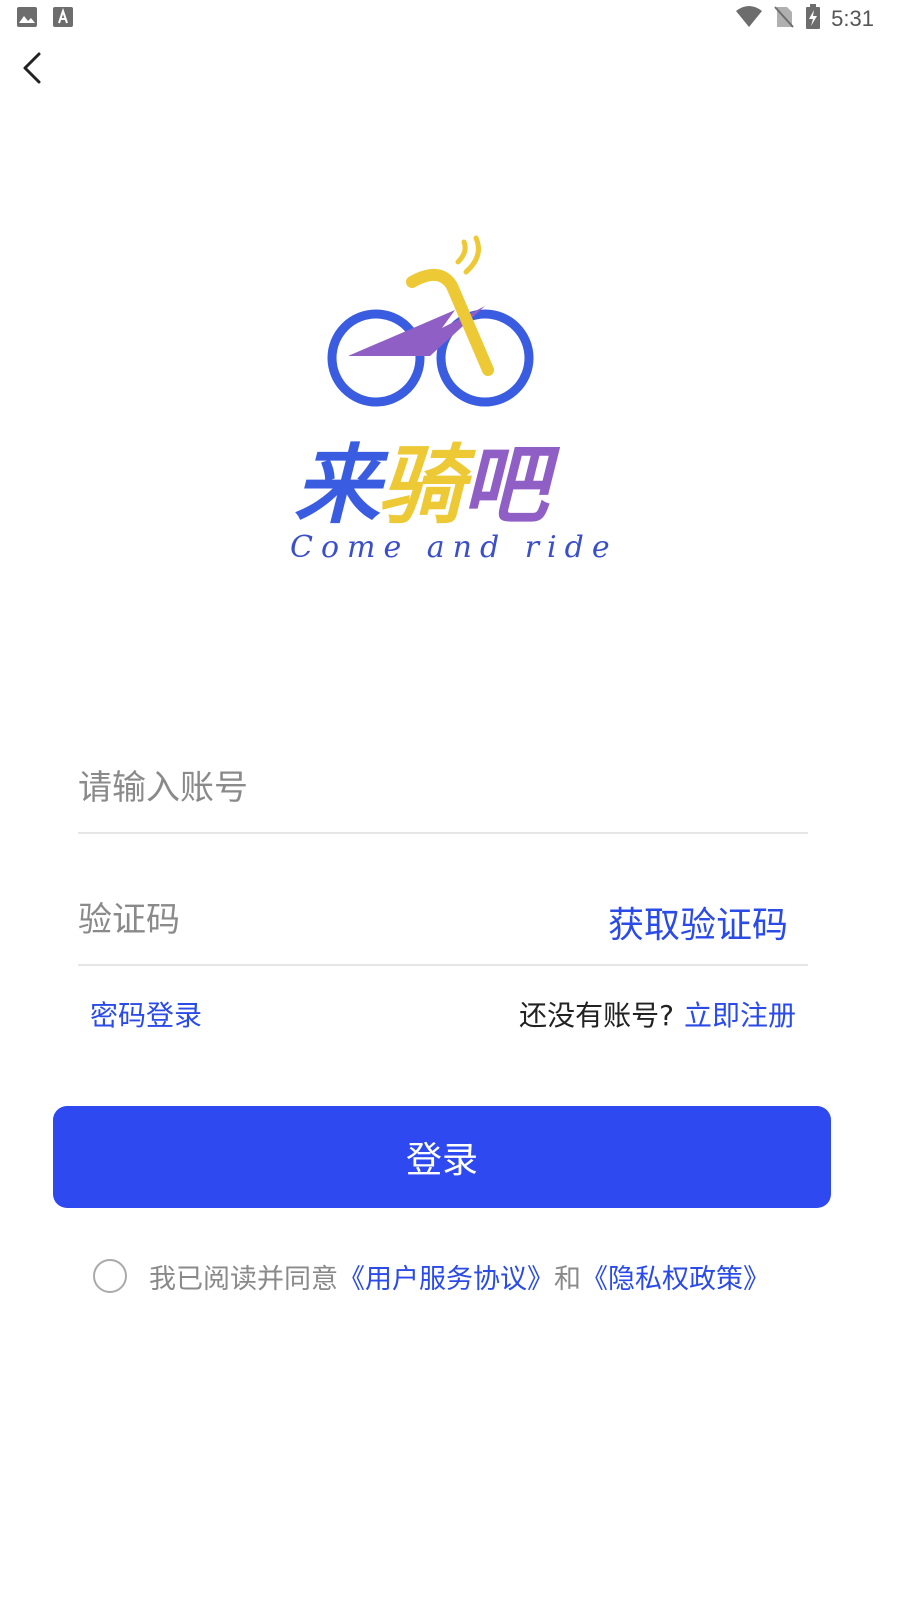 The image size is (900, 1600). Describe the element at coordinates (454, 547) in the screenshot. I see `logo-slogan: Come and ride` at that location.